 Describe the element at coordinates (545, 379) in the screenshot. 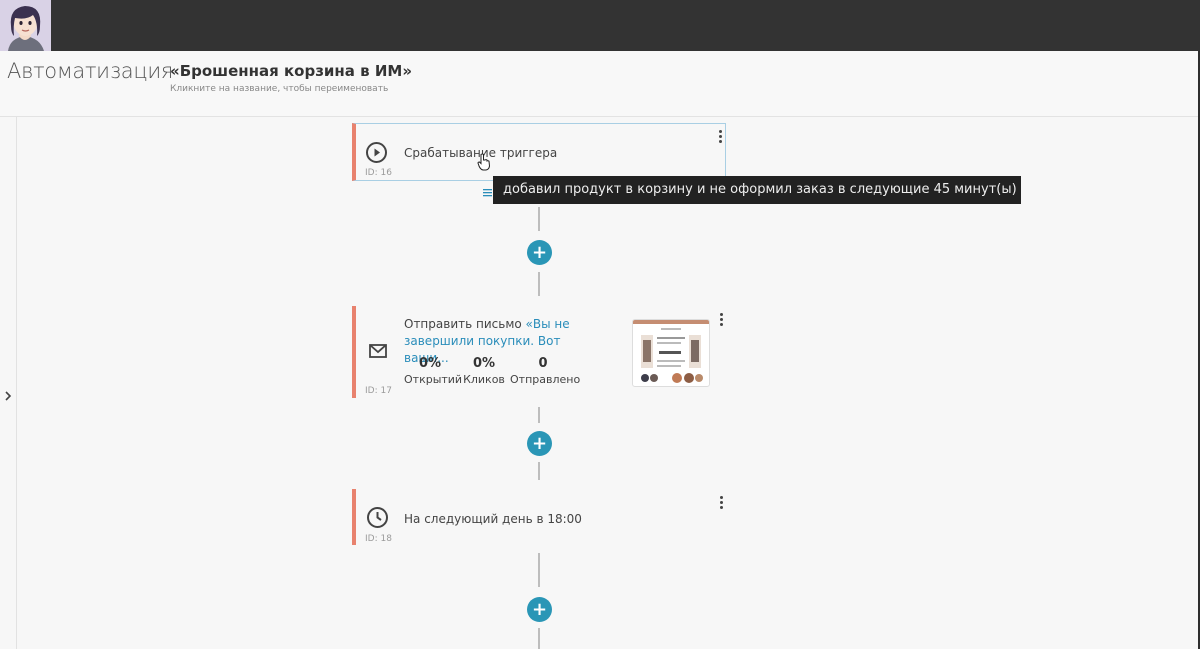

I see `stat-label: Отправлено` at that location.